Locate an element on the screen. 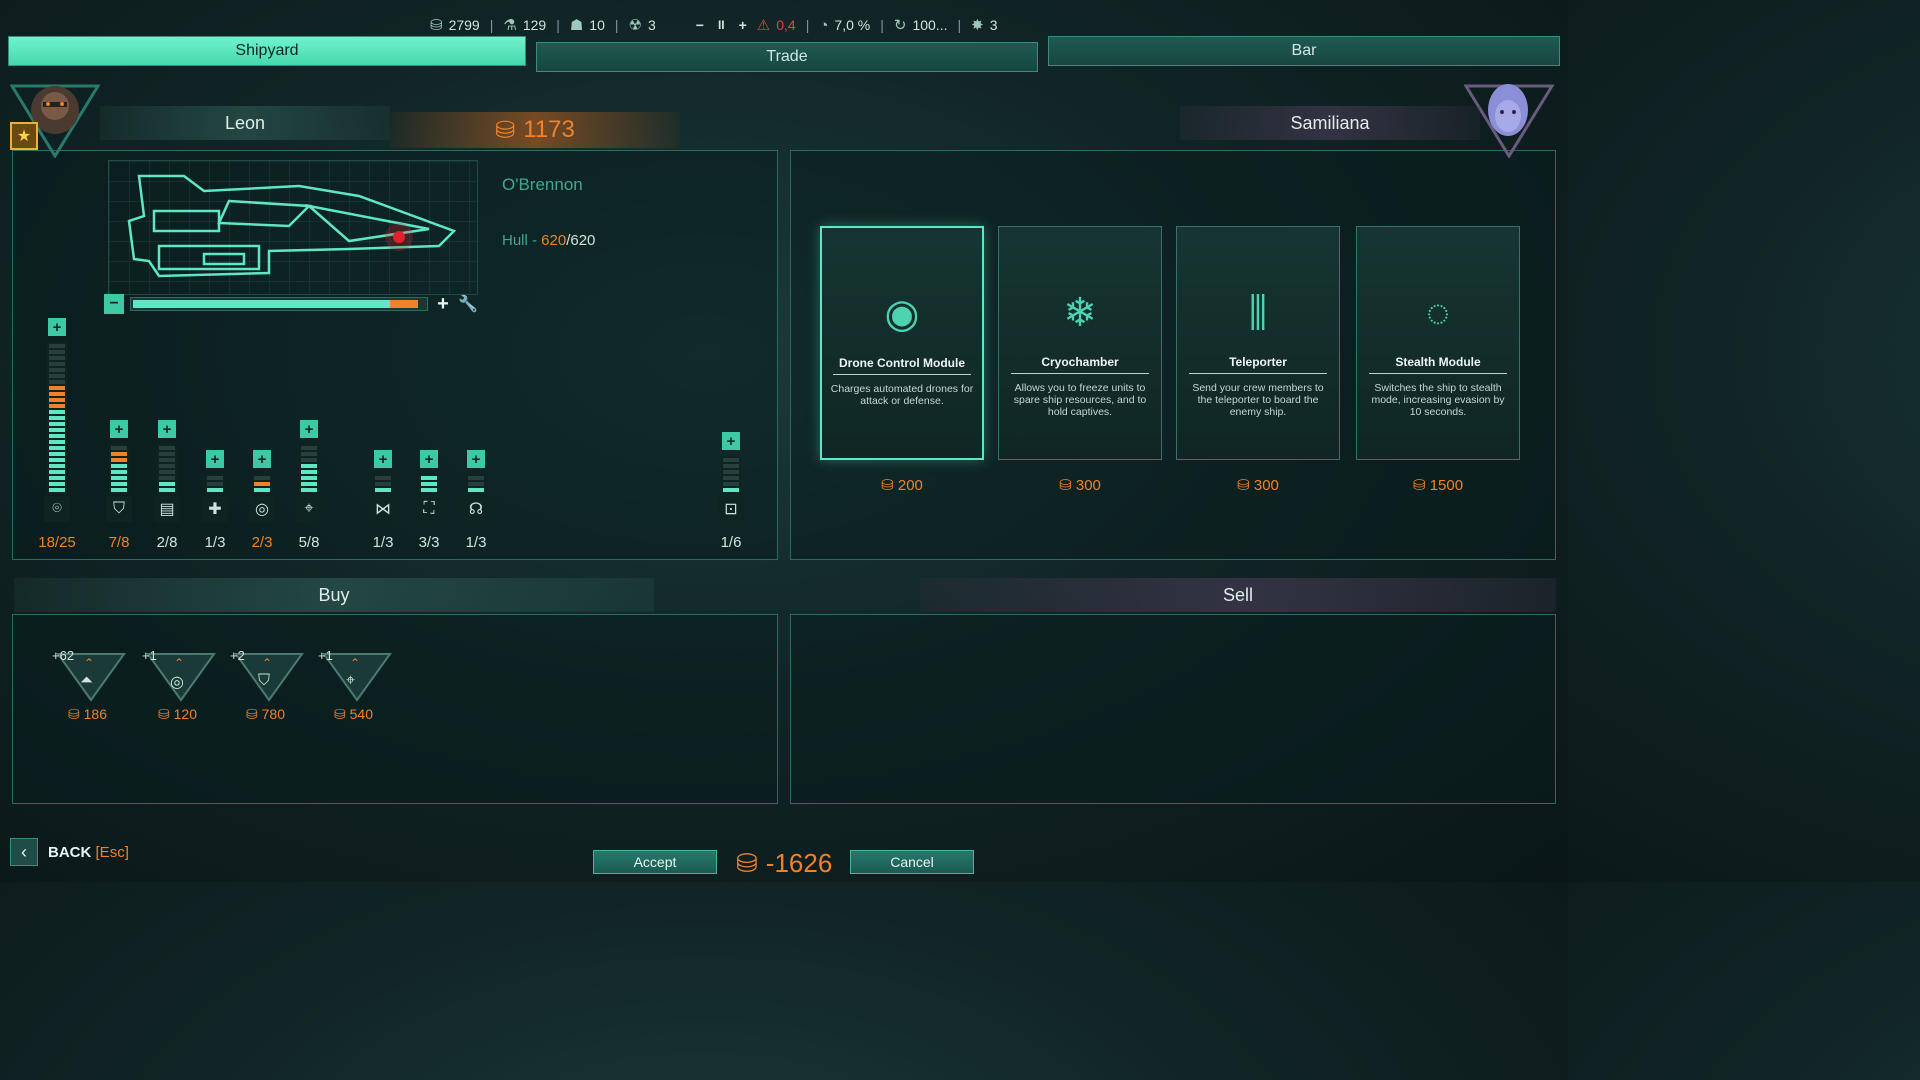 This screenshot has height=1080, width=1920. buy-item-price-value: 540 is located at coordinates (361, 714).